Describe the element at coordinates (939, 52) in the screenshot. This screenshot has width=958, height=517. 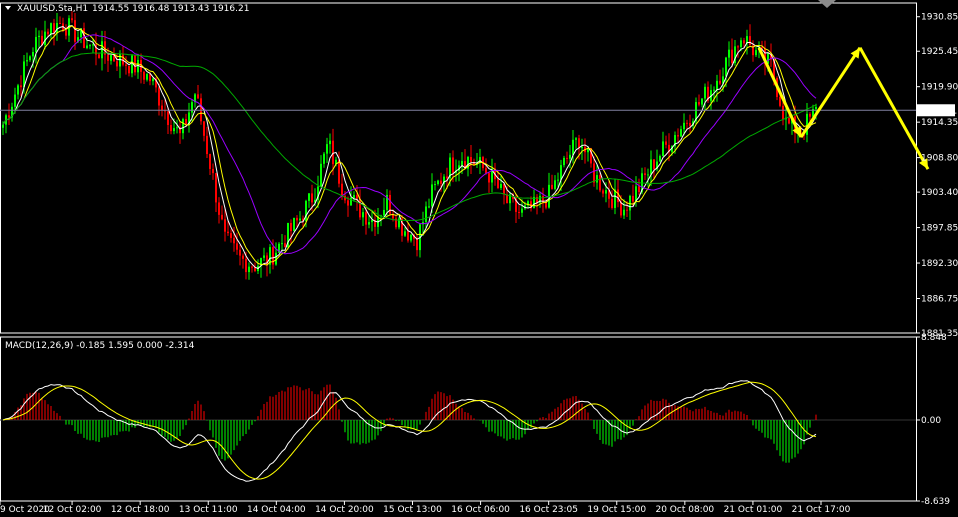
I see `price-tick-label: 1925.45` at that location.